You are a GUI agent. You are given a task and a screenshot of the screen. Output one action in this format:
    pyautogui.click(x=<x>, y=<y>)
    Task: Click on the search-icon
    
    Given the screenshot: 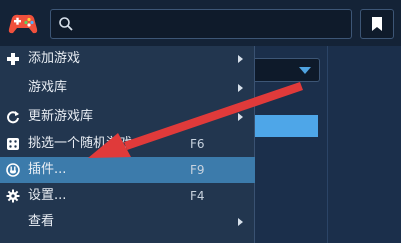 What is the action you would take?
    pyautogui.click(x=66, y=24)
    